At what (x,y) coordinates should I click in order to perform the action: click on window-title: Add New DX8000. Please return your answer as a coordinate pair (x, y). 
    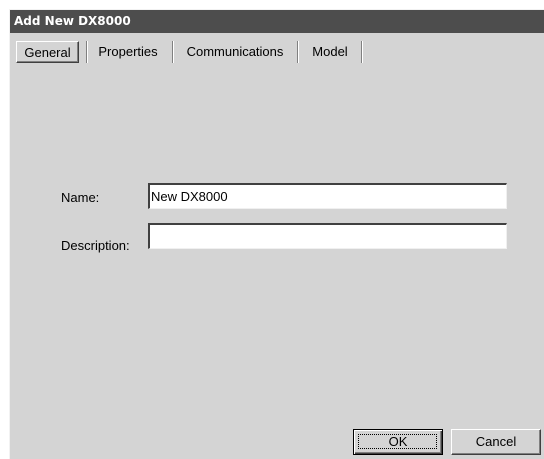
    Looking at the image, I should click on (72, 21).